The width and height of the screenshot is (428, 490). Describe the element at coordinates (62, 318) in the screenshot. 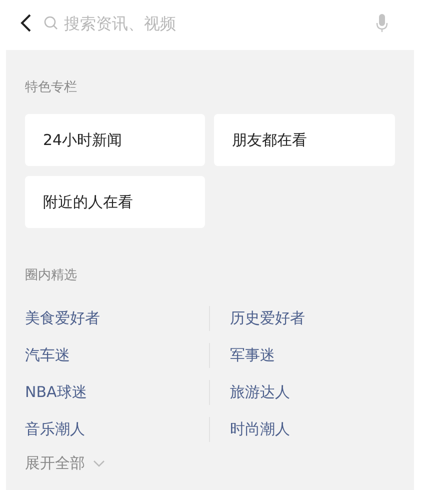

I see `circle-link: 美食爱好者` at that location.